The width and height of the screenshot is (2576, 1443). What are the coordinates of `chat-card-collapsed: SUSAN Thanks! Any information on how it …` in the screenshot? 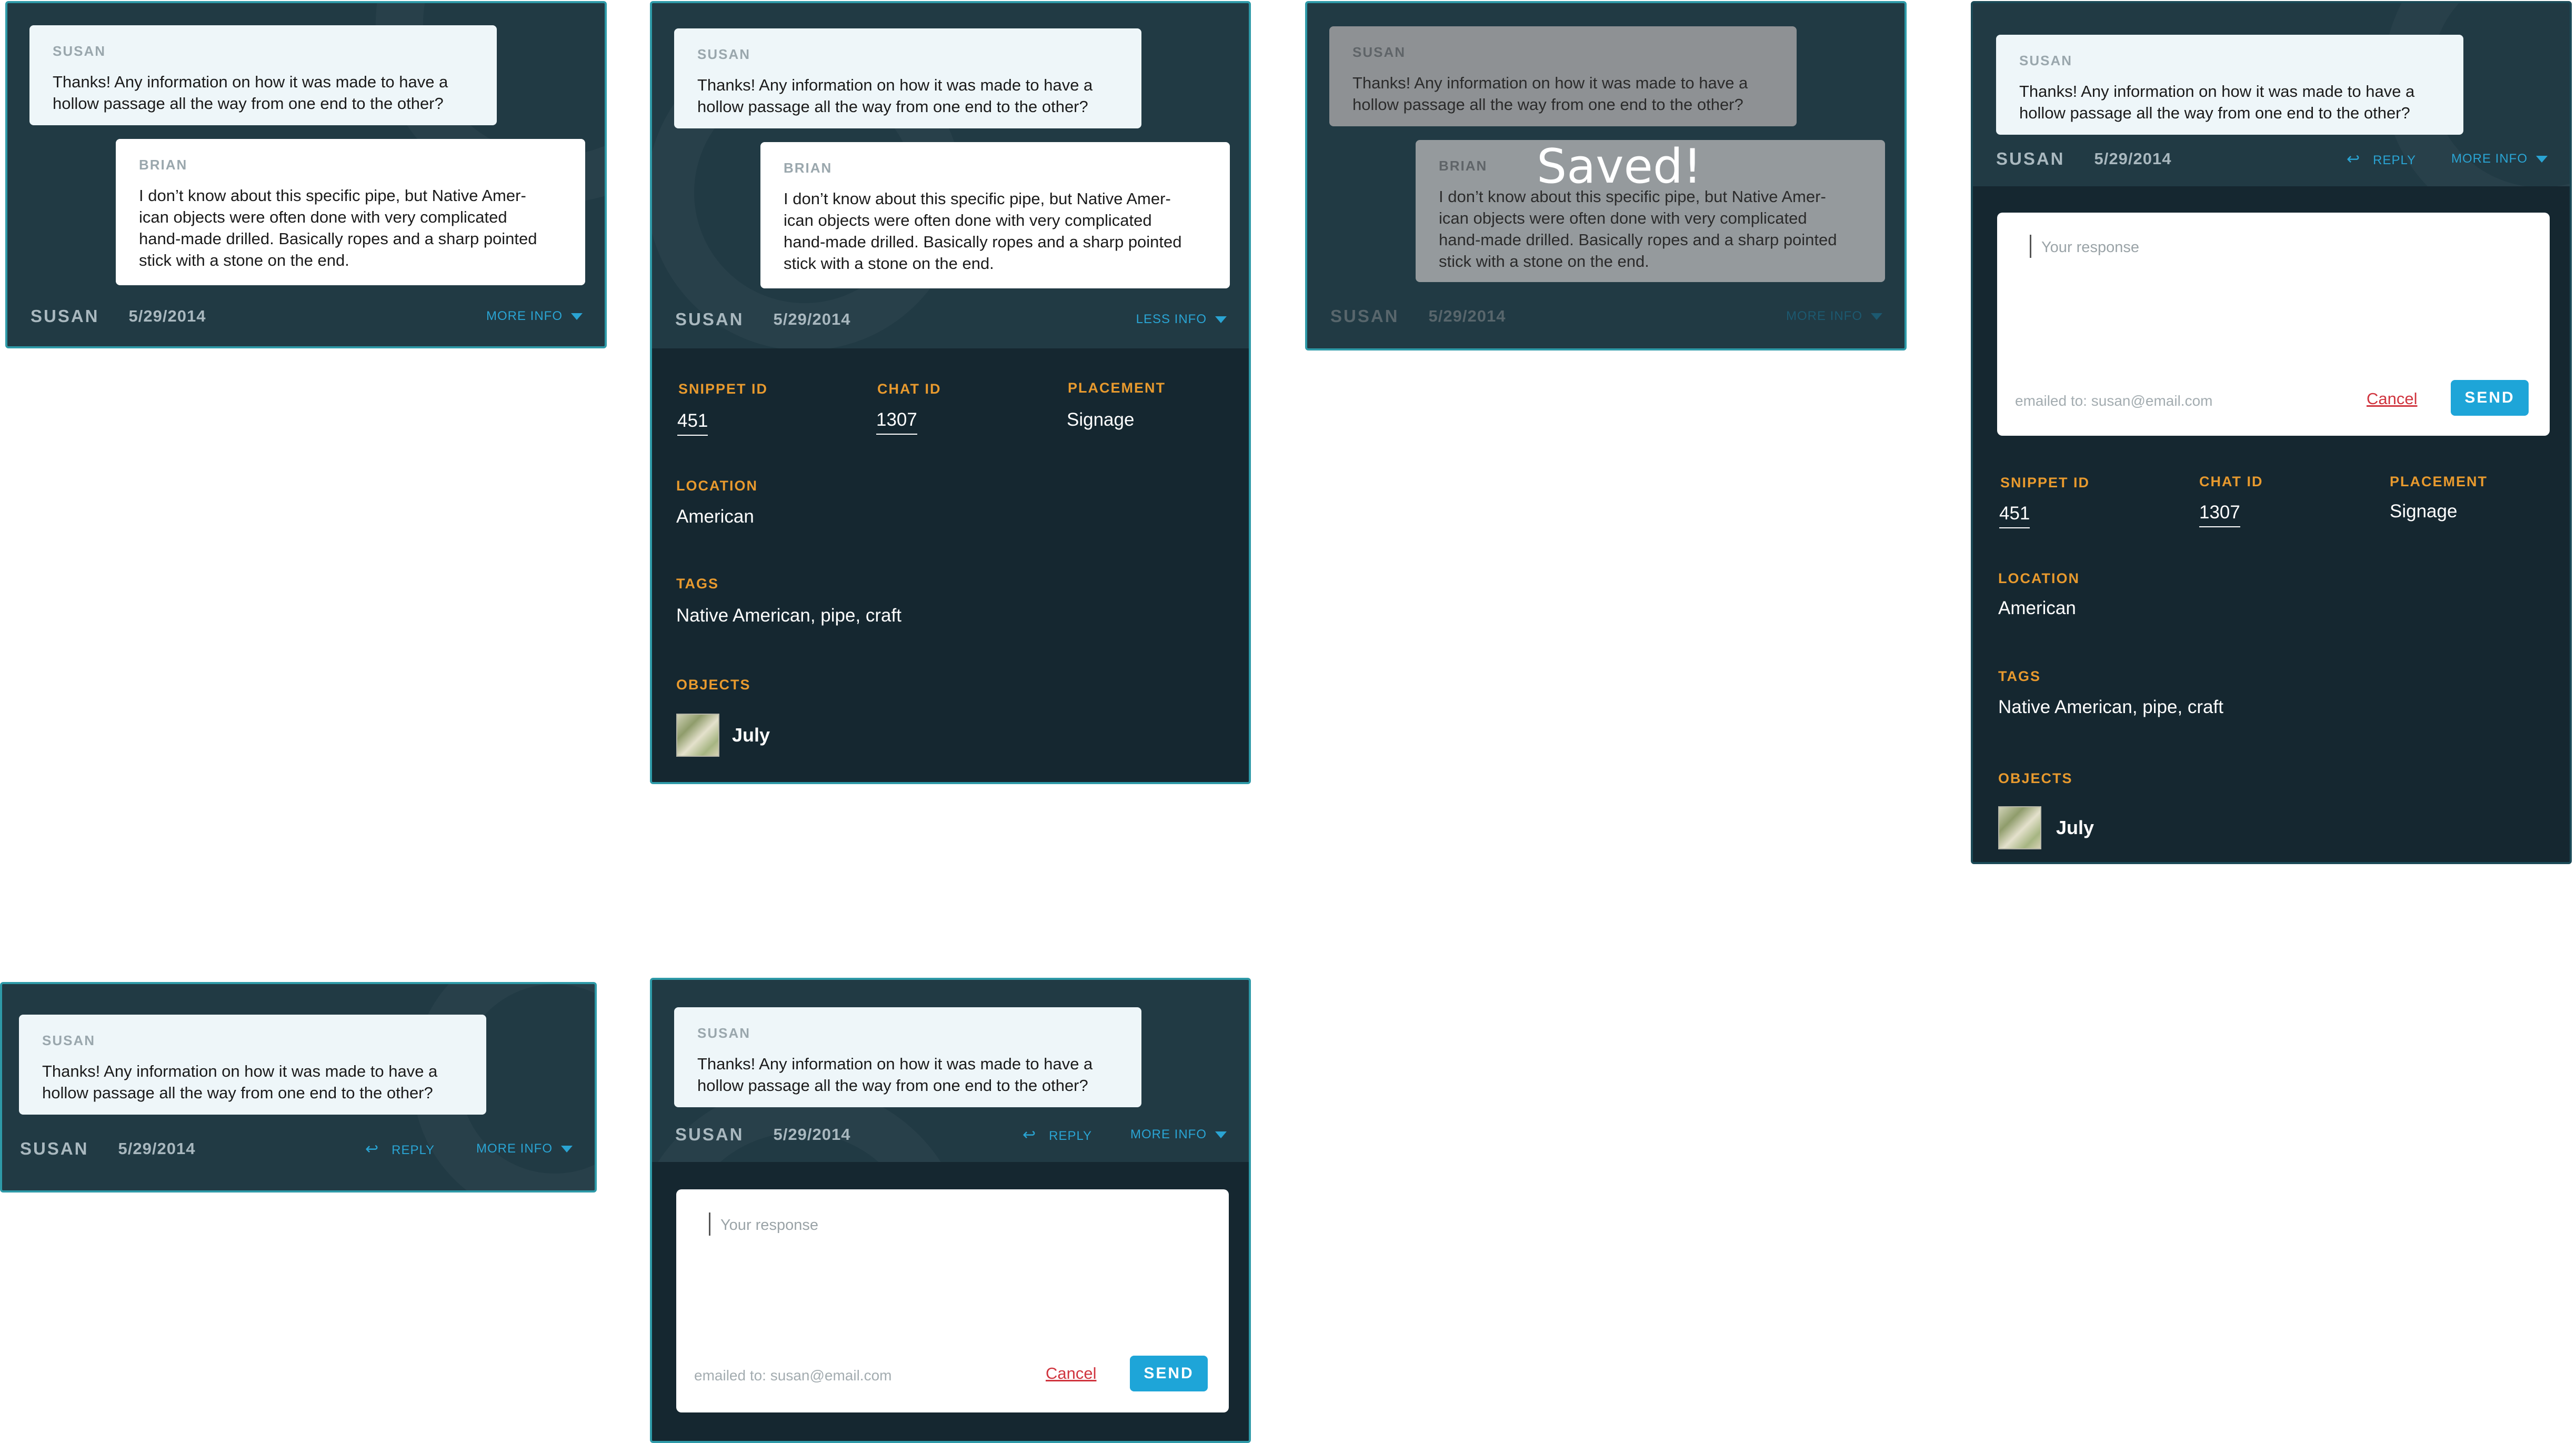 It's located at (306, 174).